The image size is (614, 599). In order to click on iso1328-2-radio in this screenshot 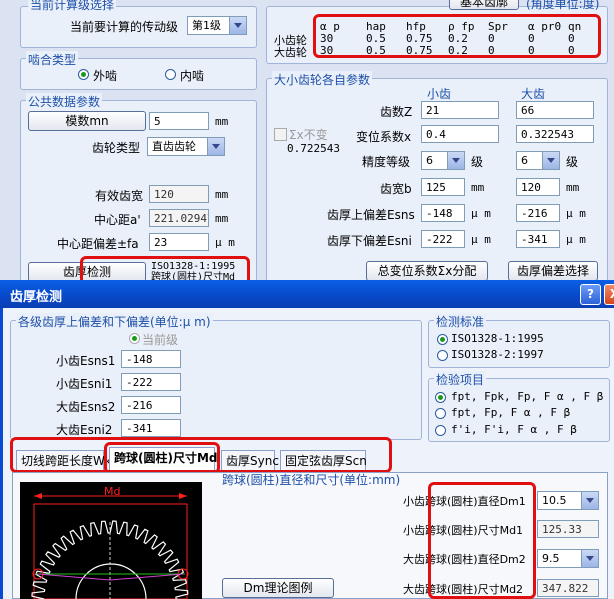, I will do `click(442, 355)`.